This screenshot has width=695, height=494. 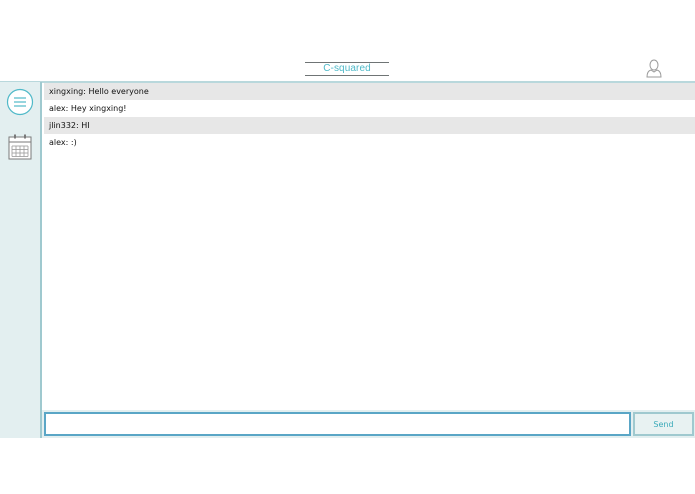 I want to click on send-button: Send, so click(x=663, y=424).